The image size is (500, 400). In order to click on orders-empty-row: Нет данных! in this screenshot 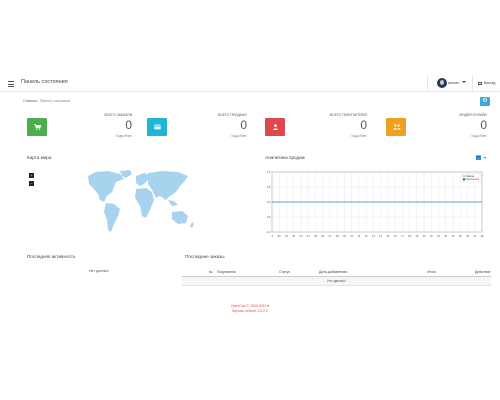, I will do `click(336, 281)`.